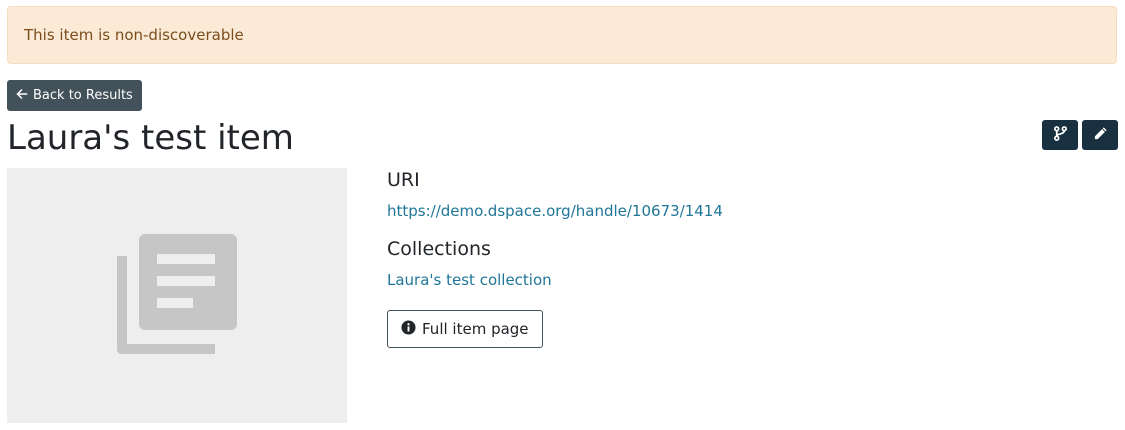  Describe the element at coordinates (22, 96) in the screenshot. I see `arrow-left-icon` at that location.